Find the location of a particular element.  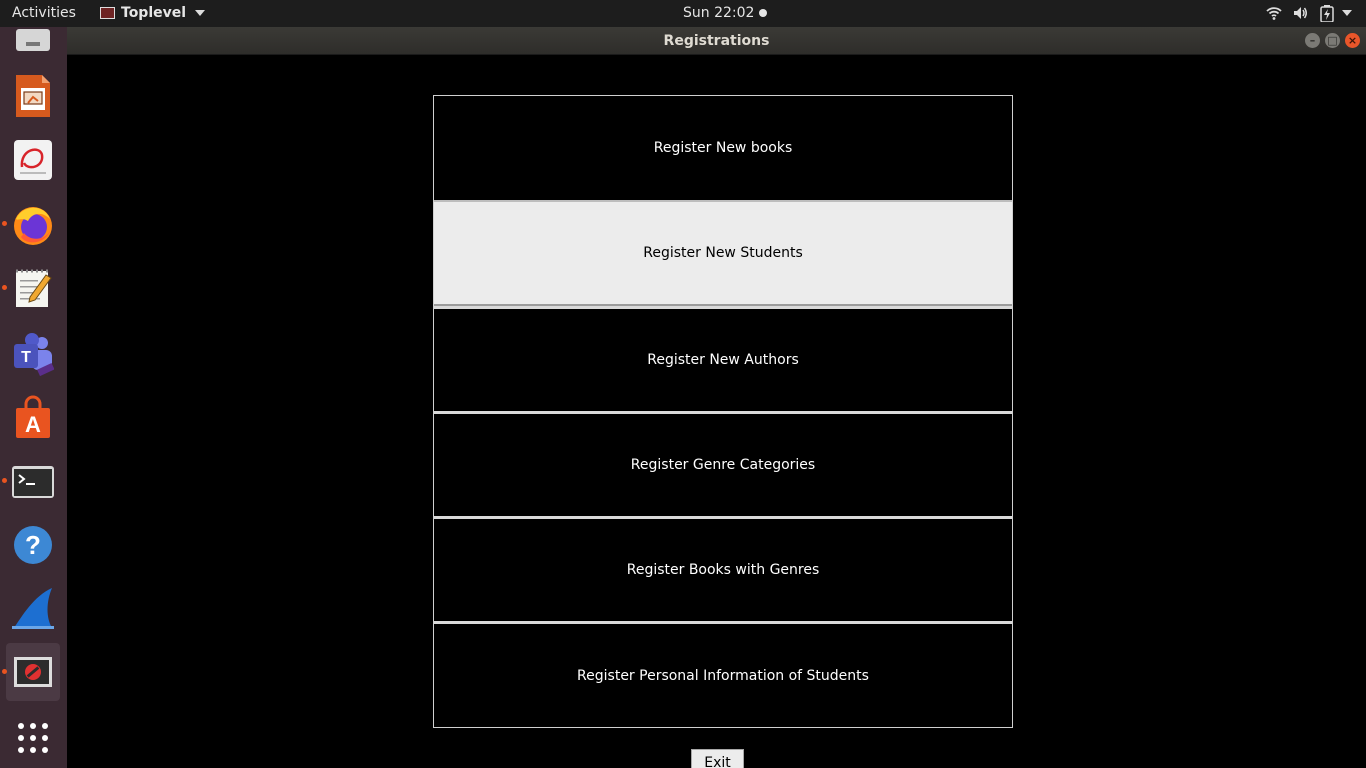

tk-app-icon is located at coordinates (33, 672).